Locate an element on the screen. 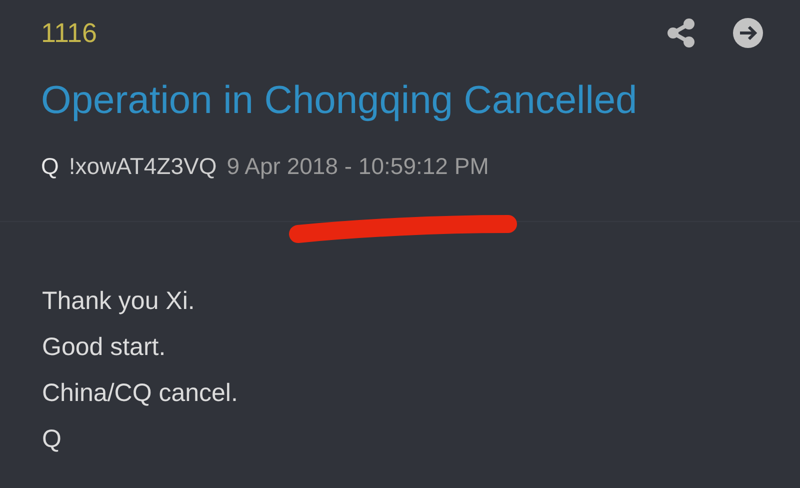 This screenshot has height=488, width=800. body-text-line: Thank you Xi. is located at coordinates (118, 301).